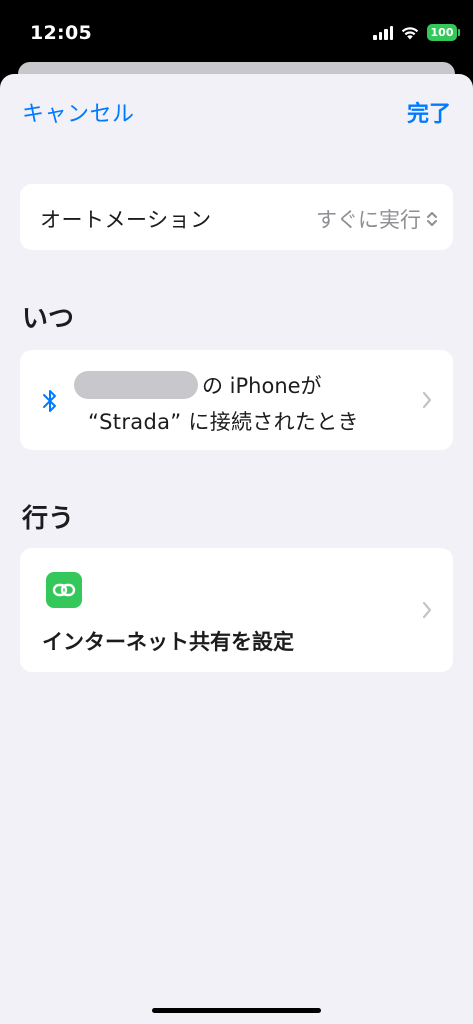  I want to click on automation-mode-label: オートメーション, so click(126, 220).